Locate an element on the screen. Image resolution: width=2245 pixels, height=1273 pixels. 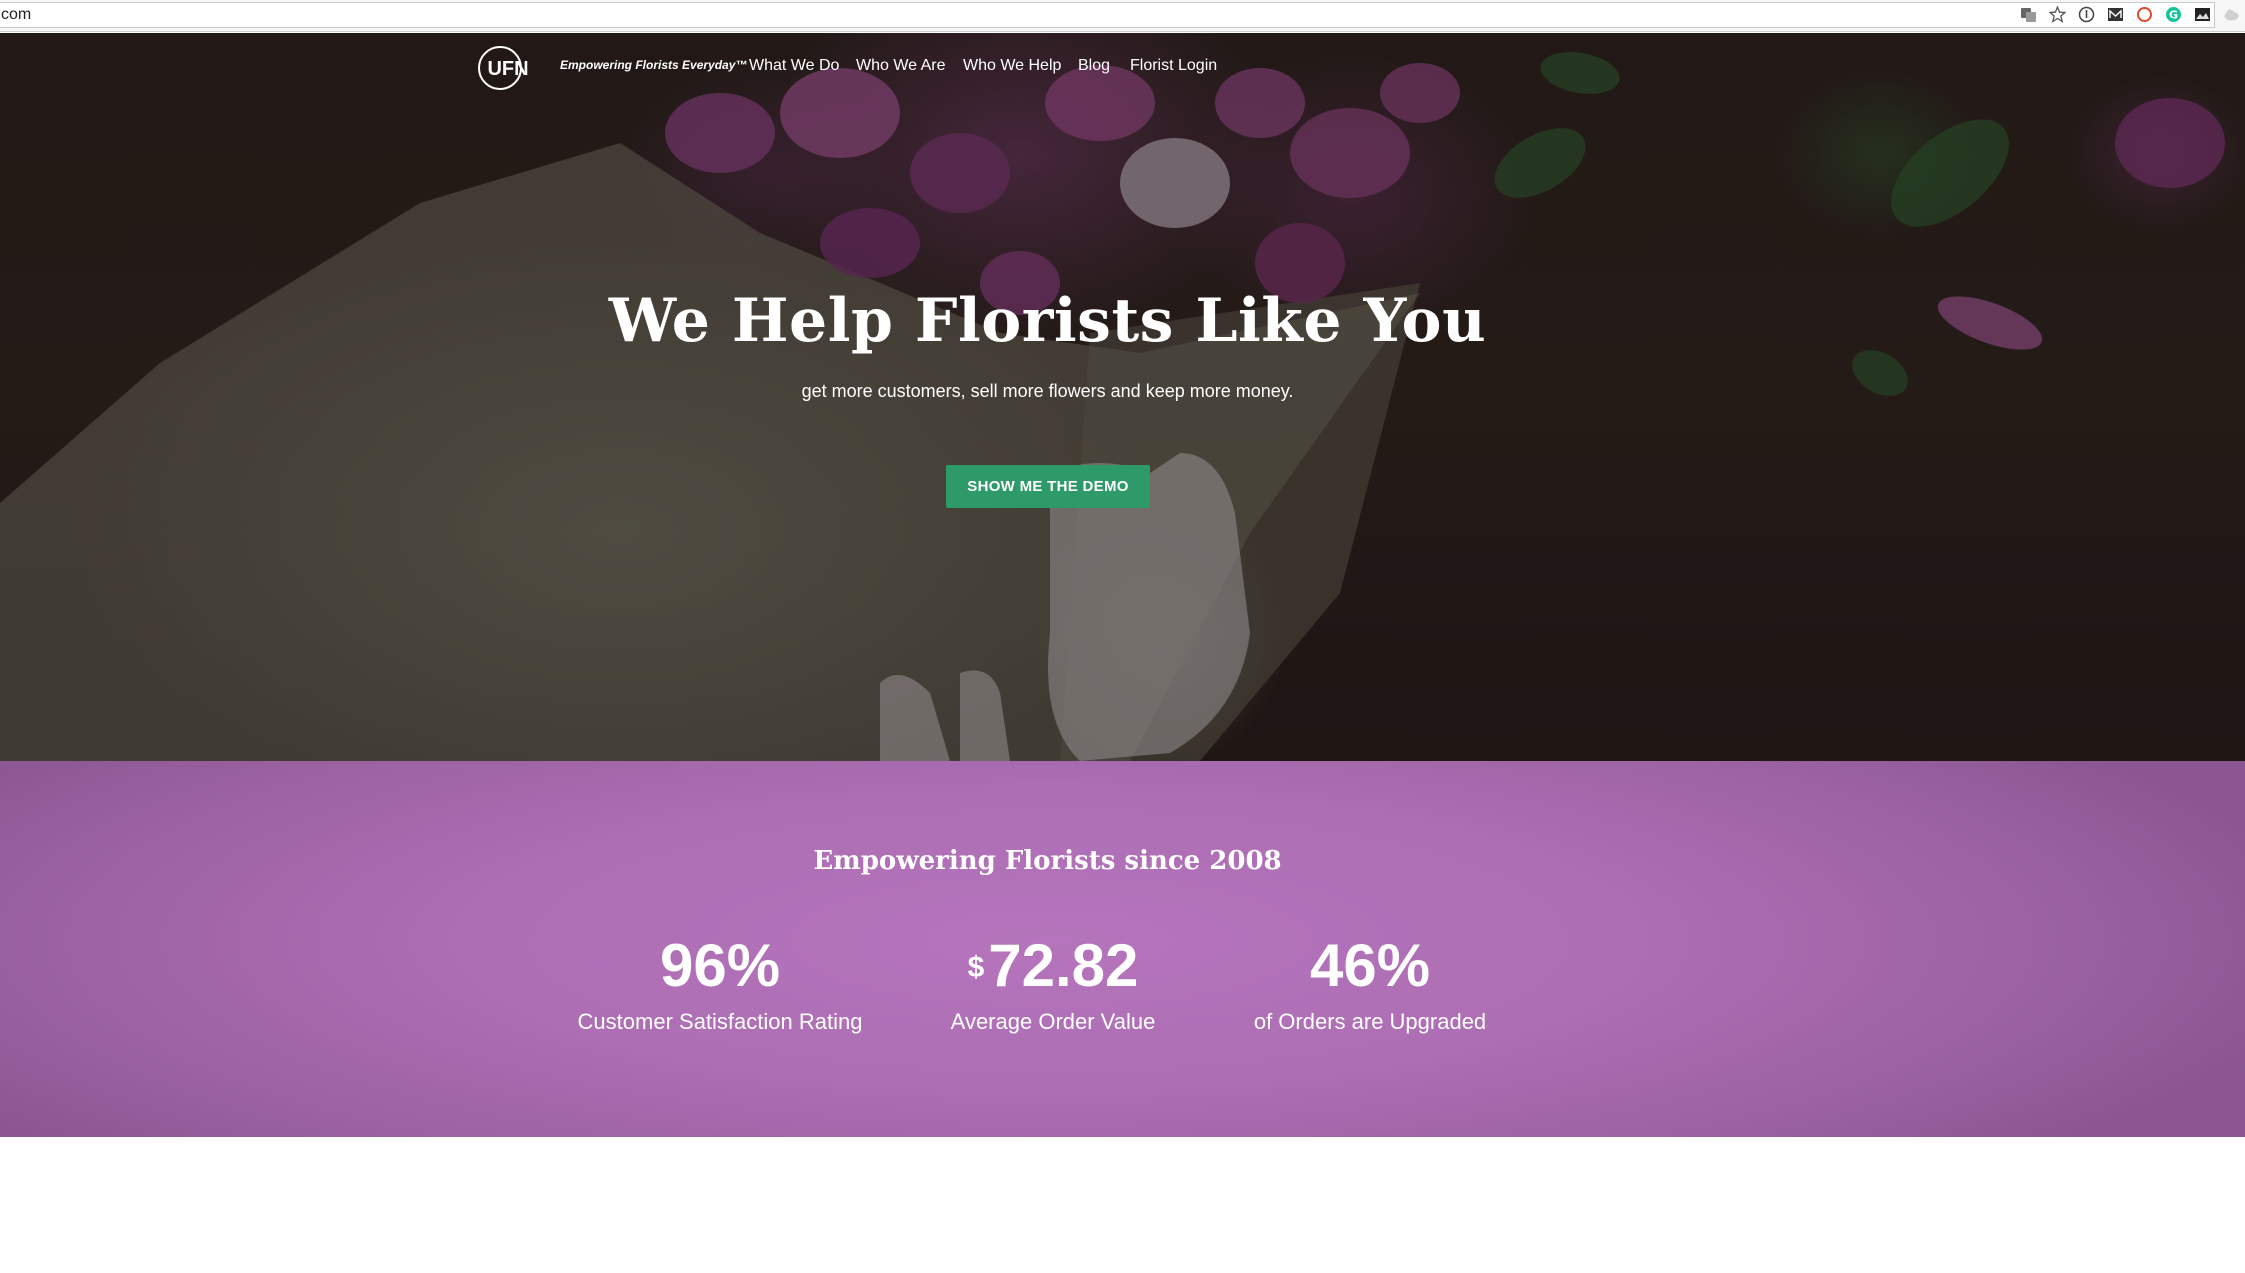
screenshot-extension-icon is located at coordinates (2202, 14).